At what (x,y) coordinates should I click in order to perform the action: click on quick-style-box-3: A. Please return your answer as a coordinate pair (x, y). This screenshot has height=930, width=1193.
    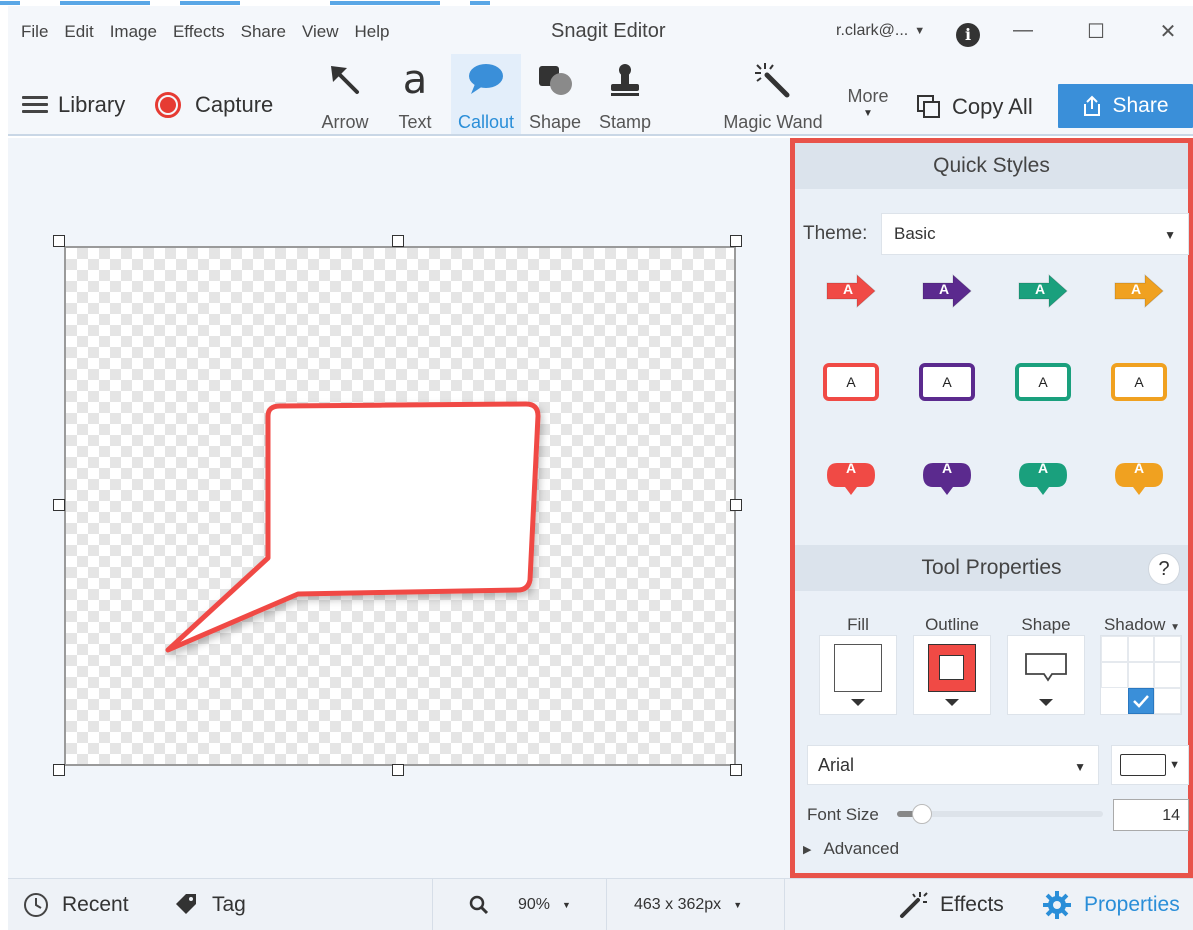
    Looking at the image, I should click on (1043, 383).